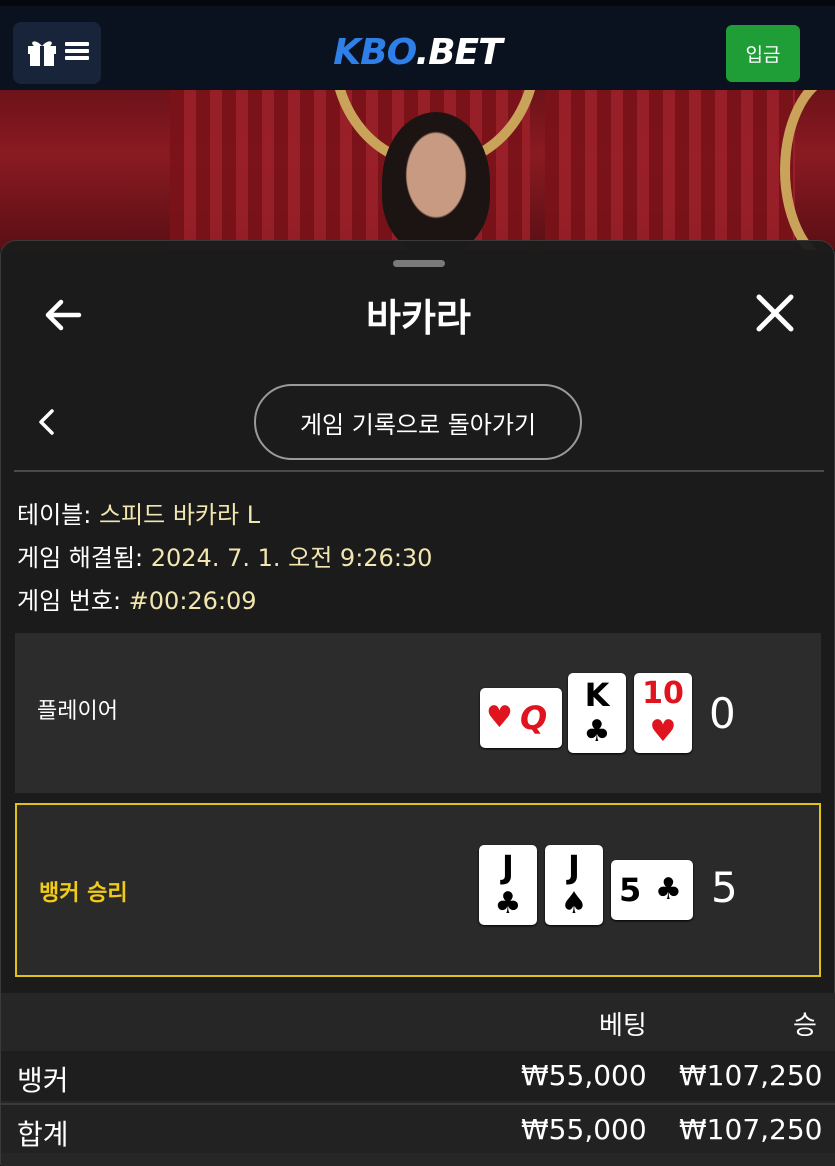 This screenshot has height=1166, width=835. I want to click on top-header: KBO.BET 입금, so click(417, 45).